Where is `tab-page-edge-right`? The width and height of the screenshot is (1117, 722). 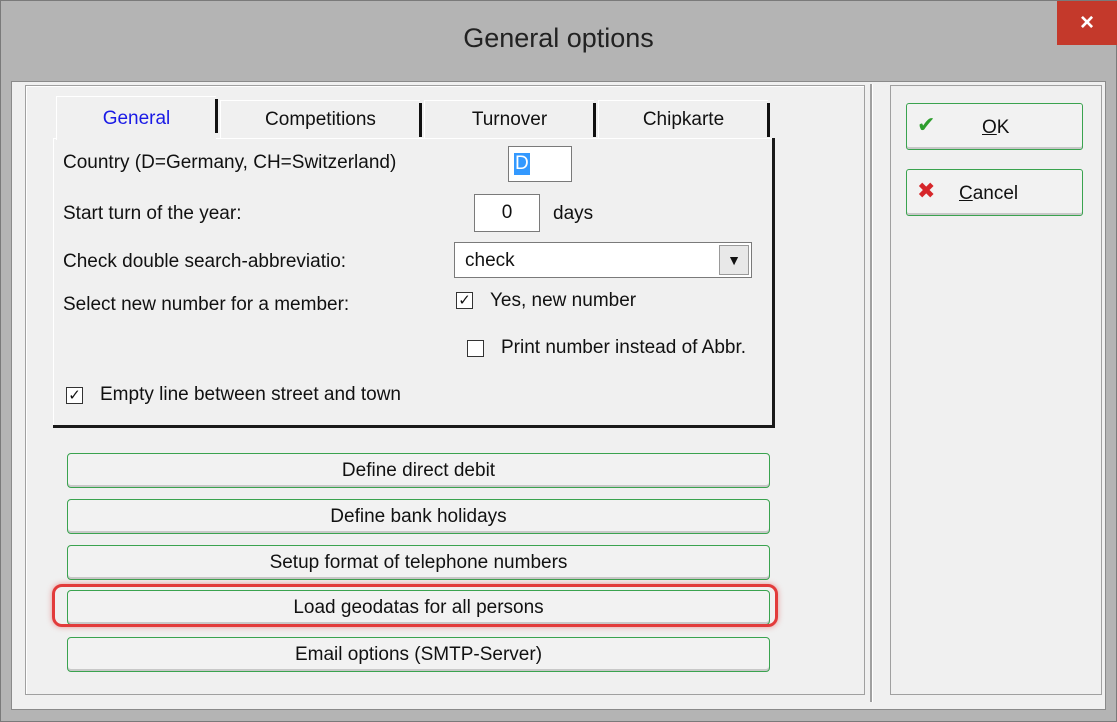 tab-page-edge-right is located at coordinates (773, 283).